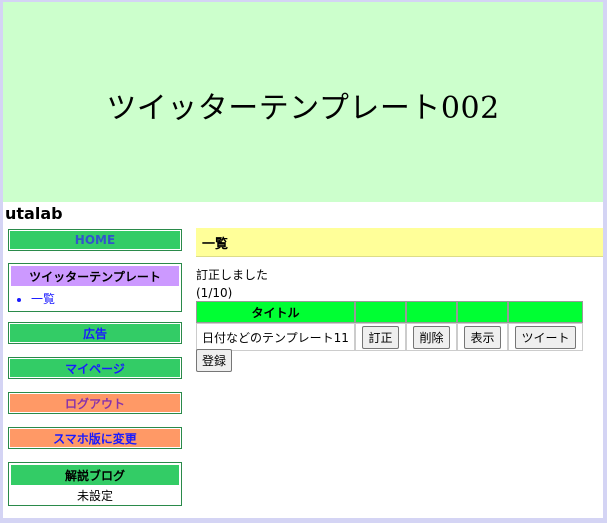 The width and height of the screenshot is (607, 523). I want to click on delete-cell: 削除, so click(431, 337).